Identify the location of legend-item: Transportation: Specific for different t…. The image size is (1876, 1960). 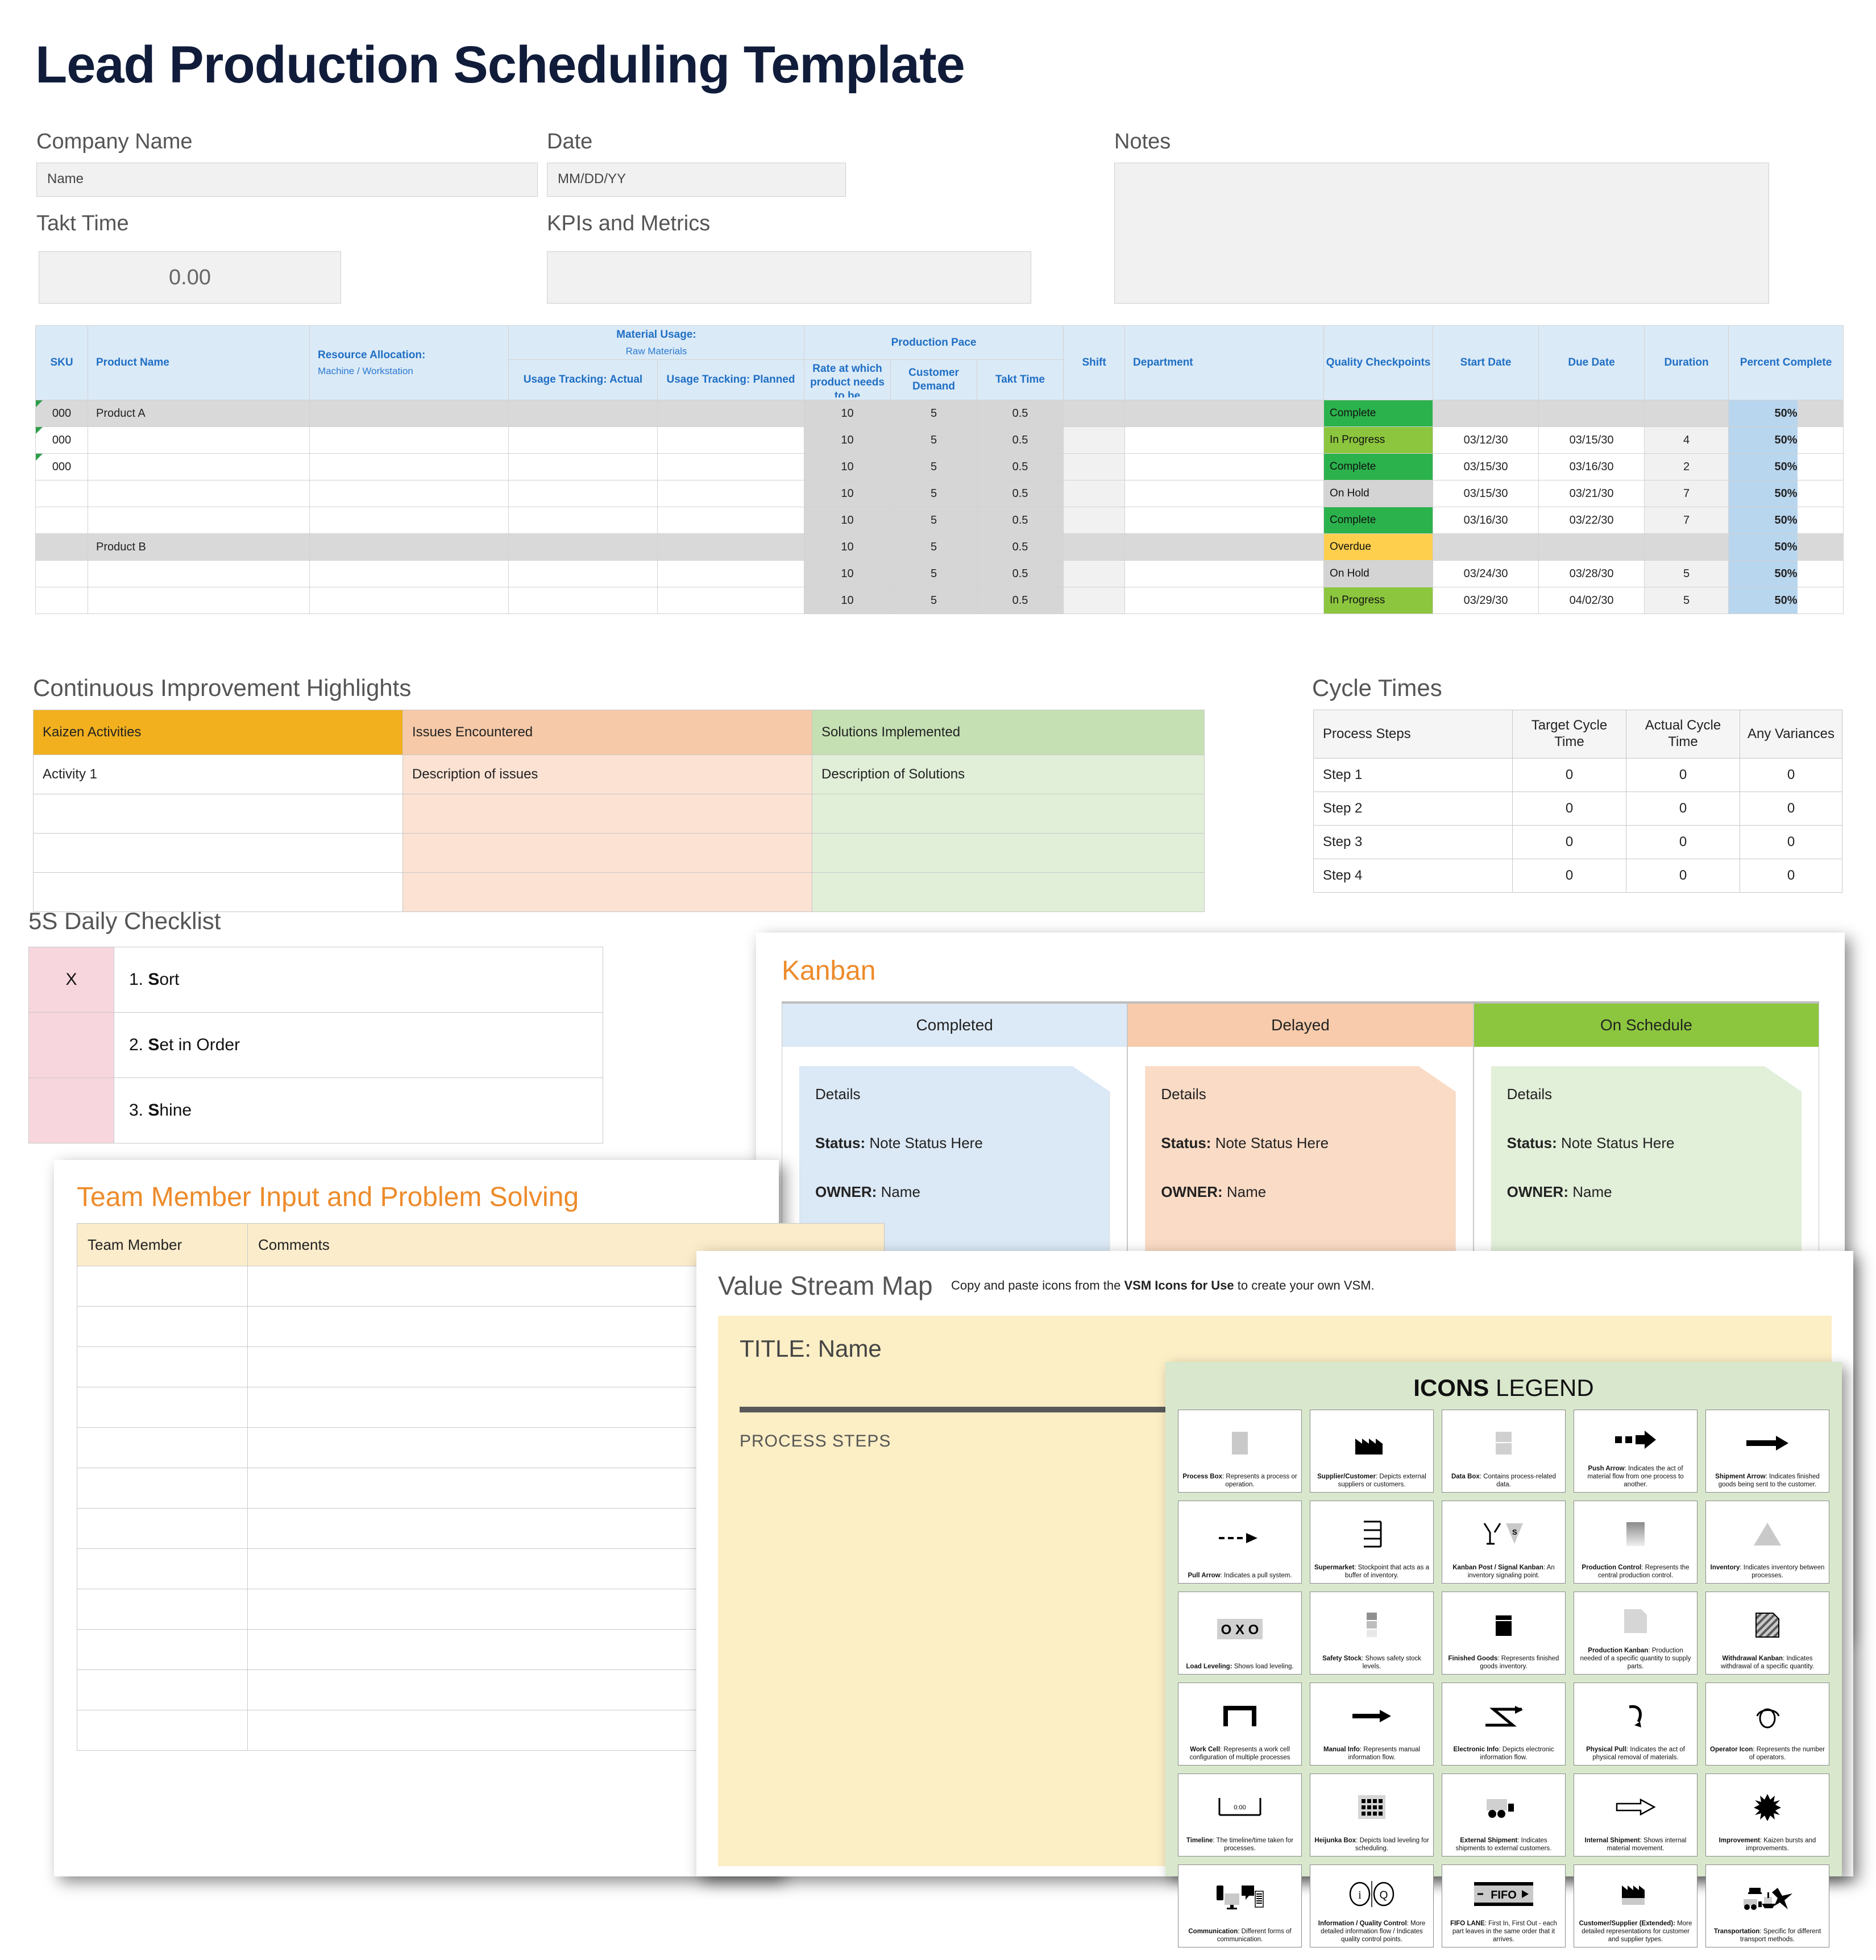
(1767, 1905).